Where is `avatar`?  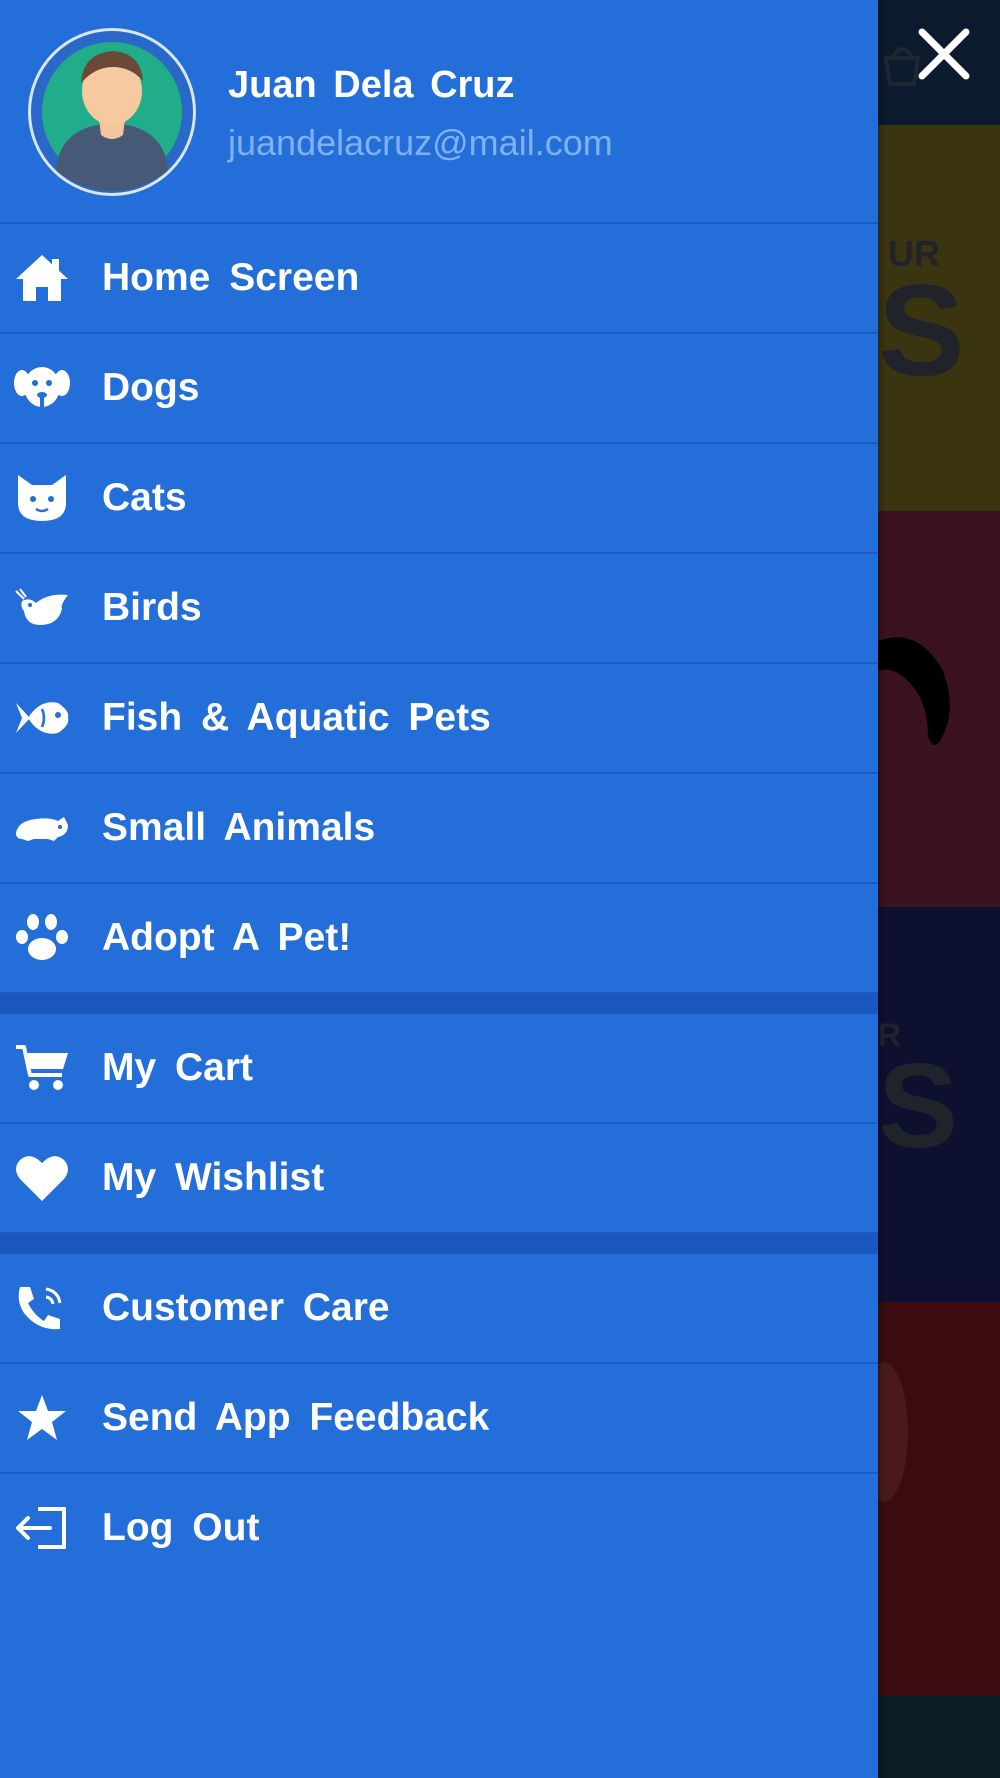
avatar is located at coordinates (112, 112).